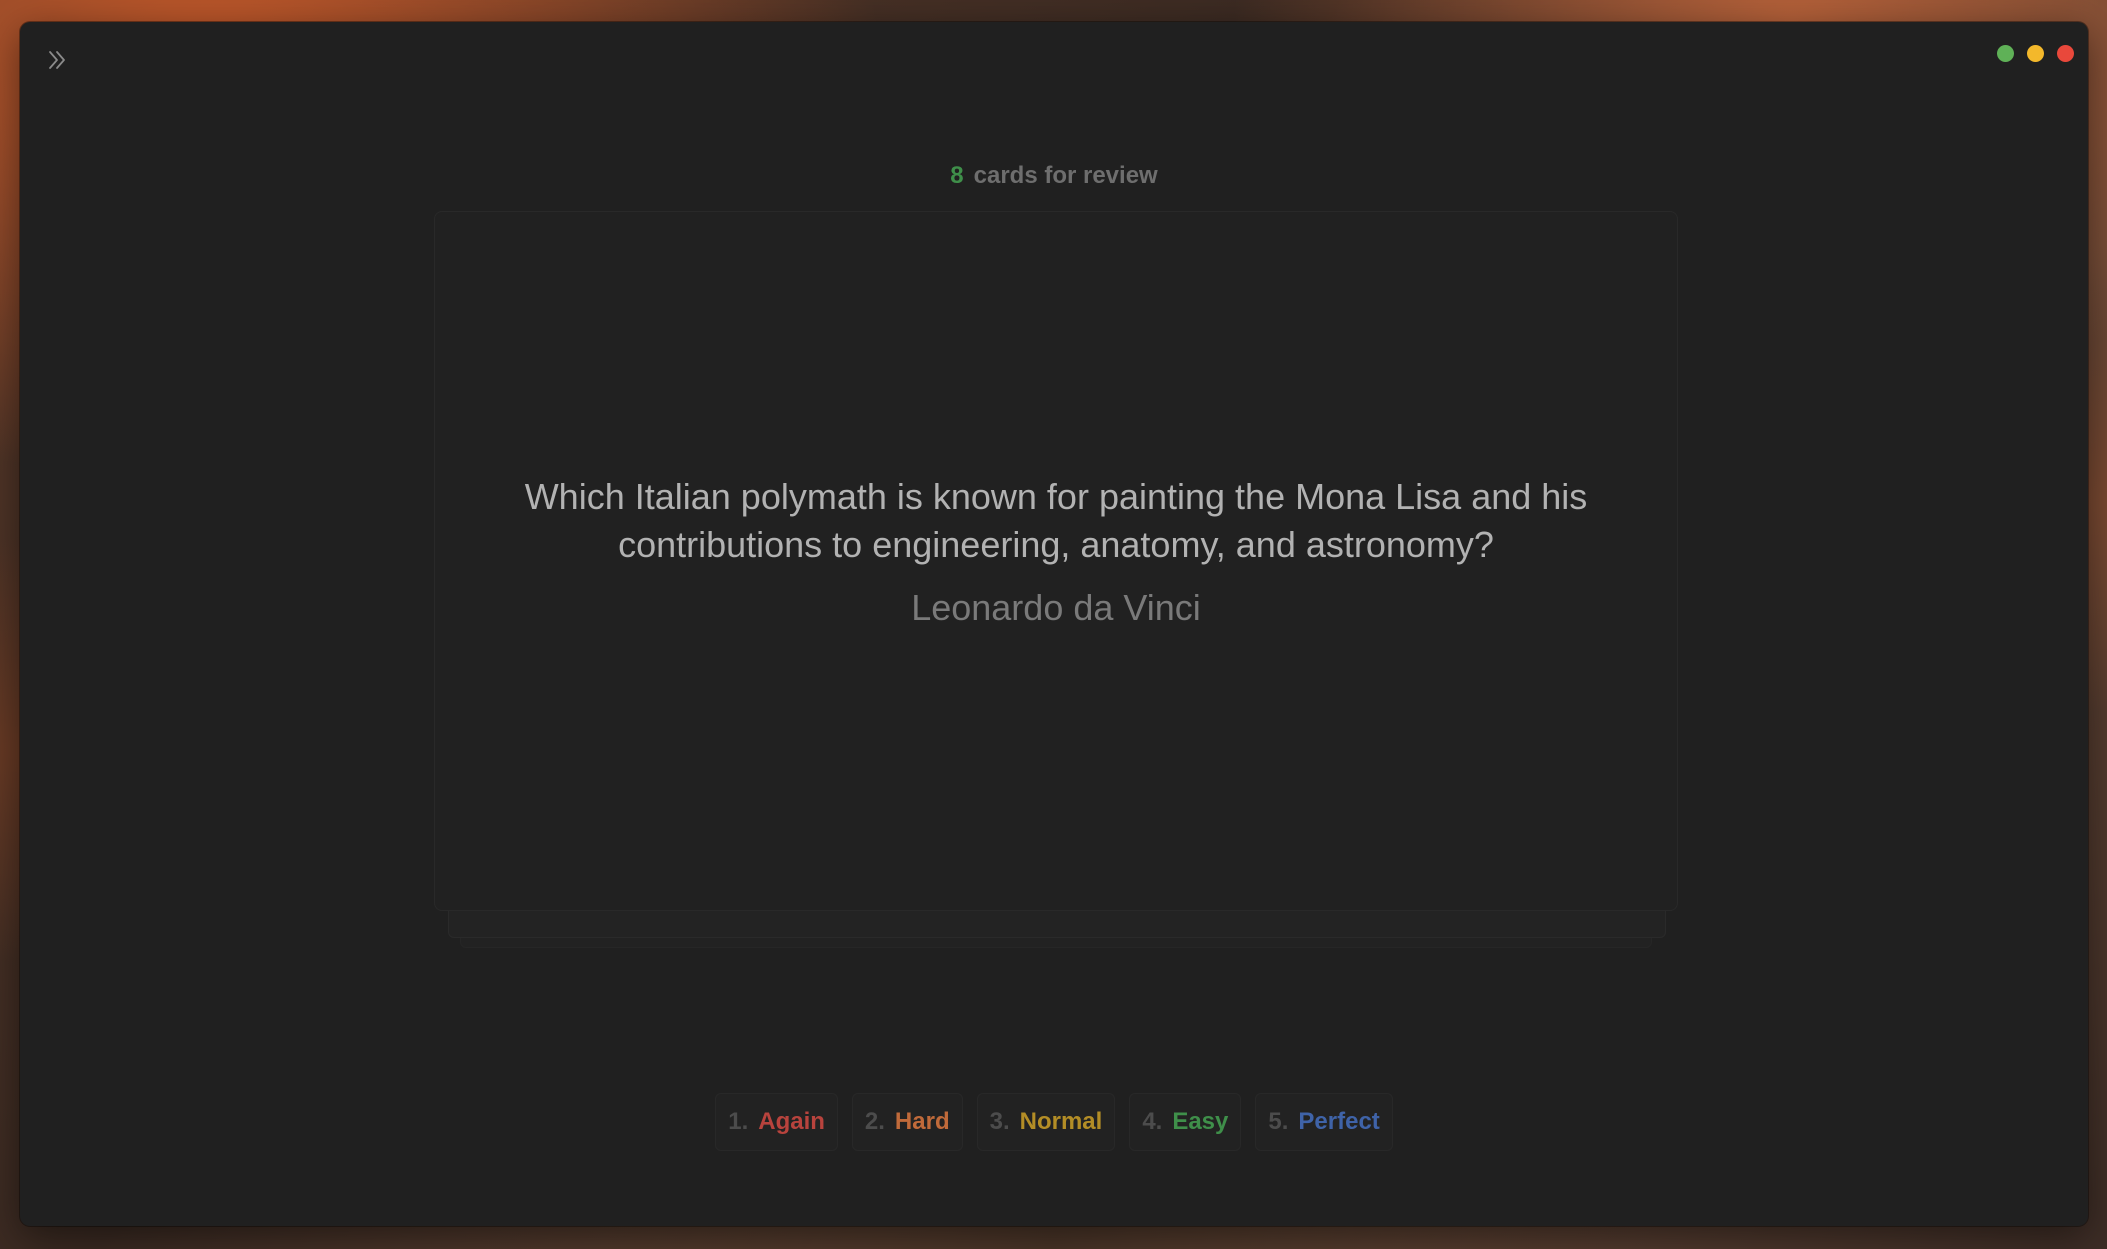 This screenshot has width=2107, height=1249. I want to click on rating-number: 1., so click(738, 1121).